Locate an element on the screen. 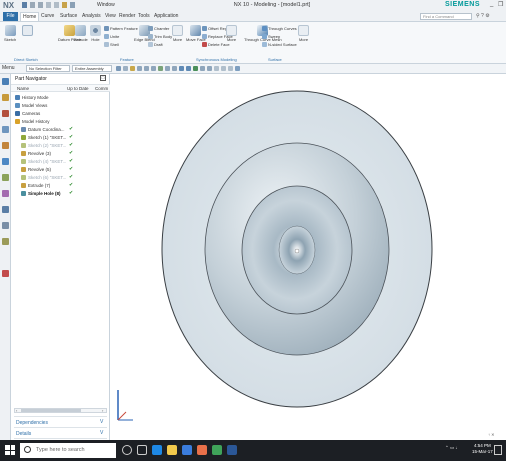 The width and height of the screenshot is (506, 461). part-navigator-icon is located at coordinates (5, 81).